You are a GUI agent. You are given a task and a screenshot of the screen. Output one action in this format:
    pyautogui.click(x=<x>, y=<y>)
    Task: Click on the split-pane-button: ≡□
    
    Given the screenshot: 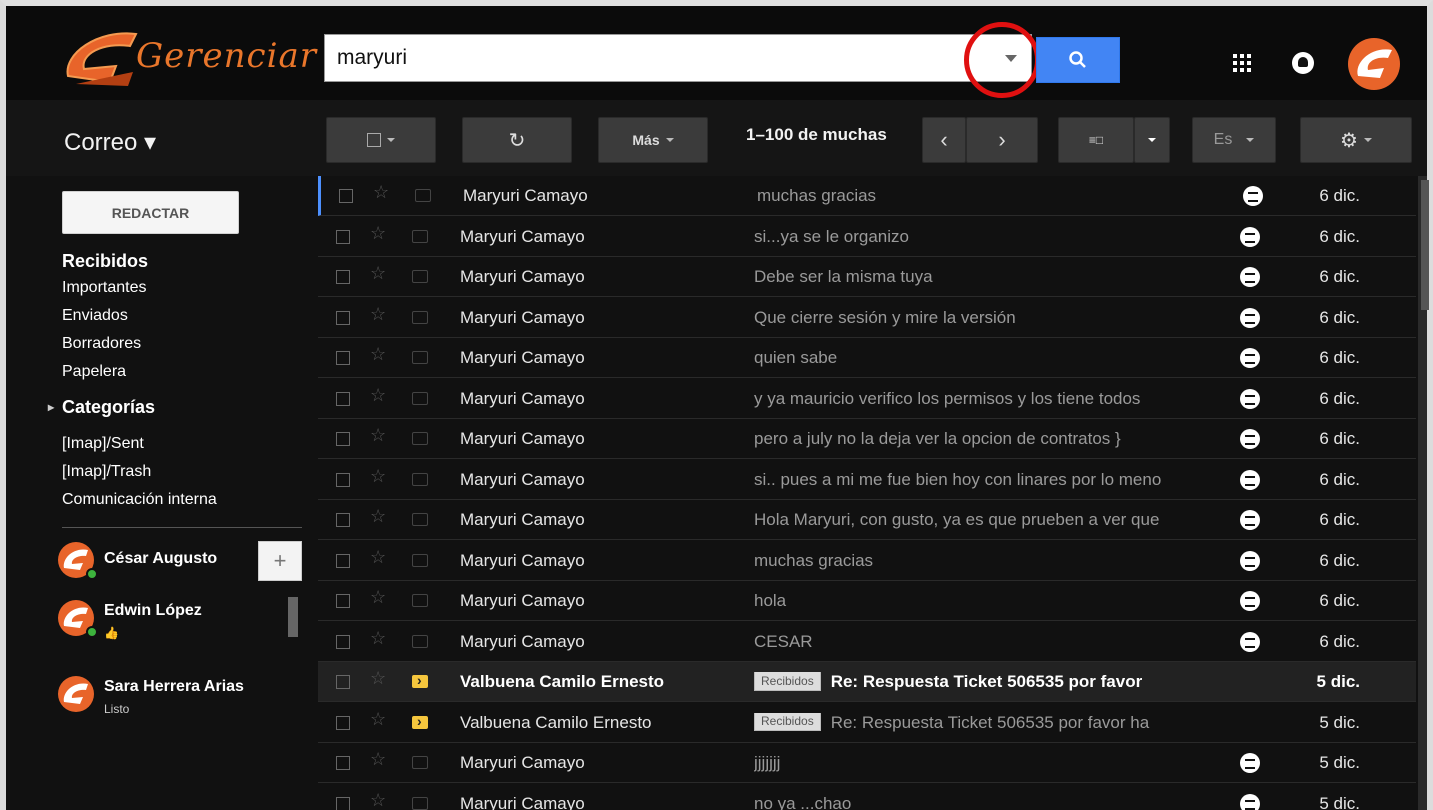 What is the action you would take?
    pyautogui.click(x=1096, y=140)
    